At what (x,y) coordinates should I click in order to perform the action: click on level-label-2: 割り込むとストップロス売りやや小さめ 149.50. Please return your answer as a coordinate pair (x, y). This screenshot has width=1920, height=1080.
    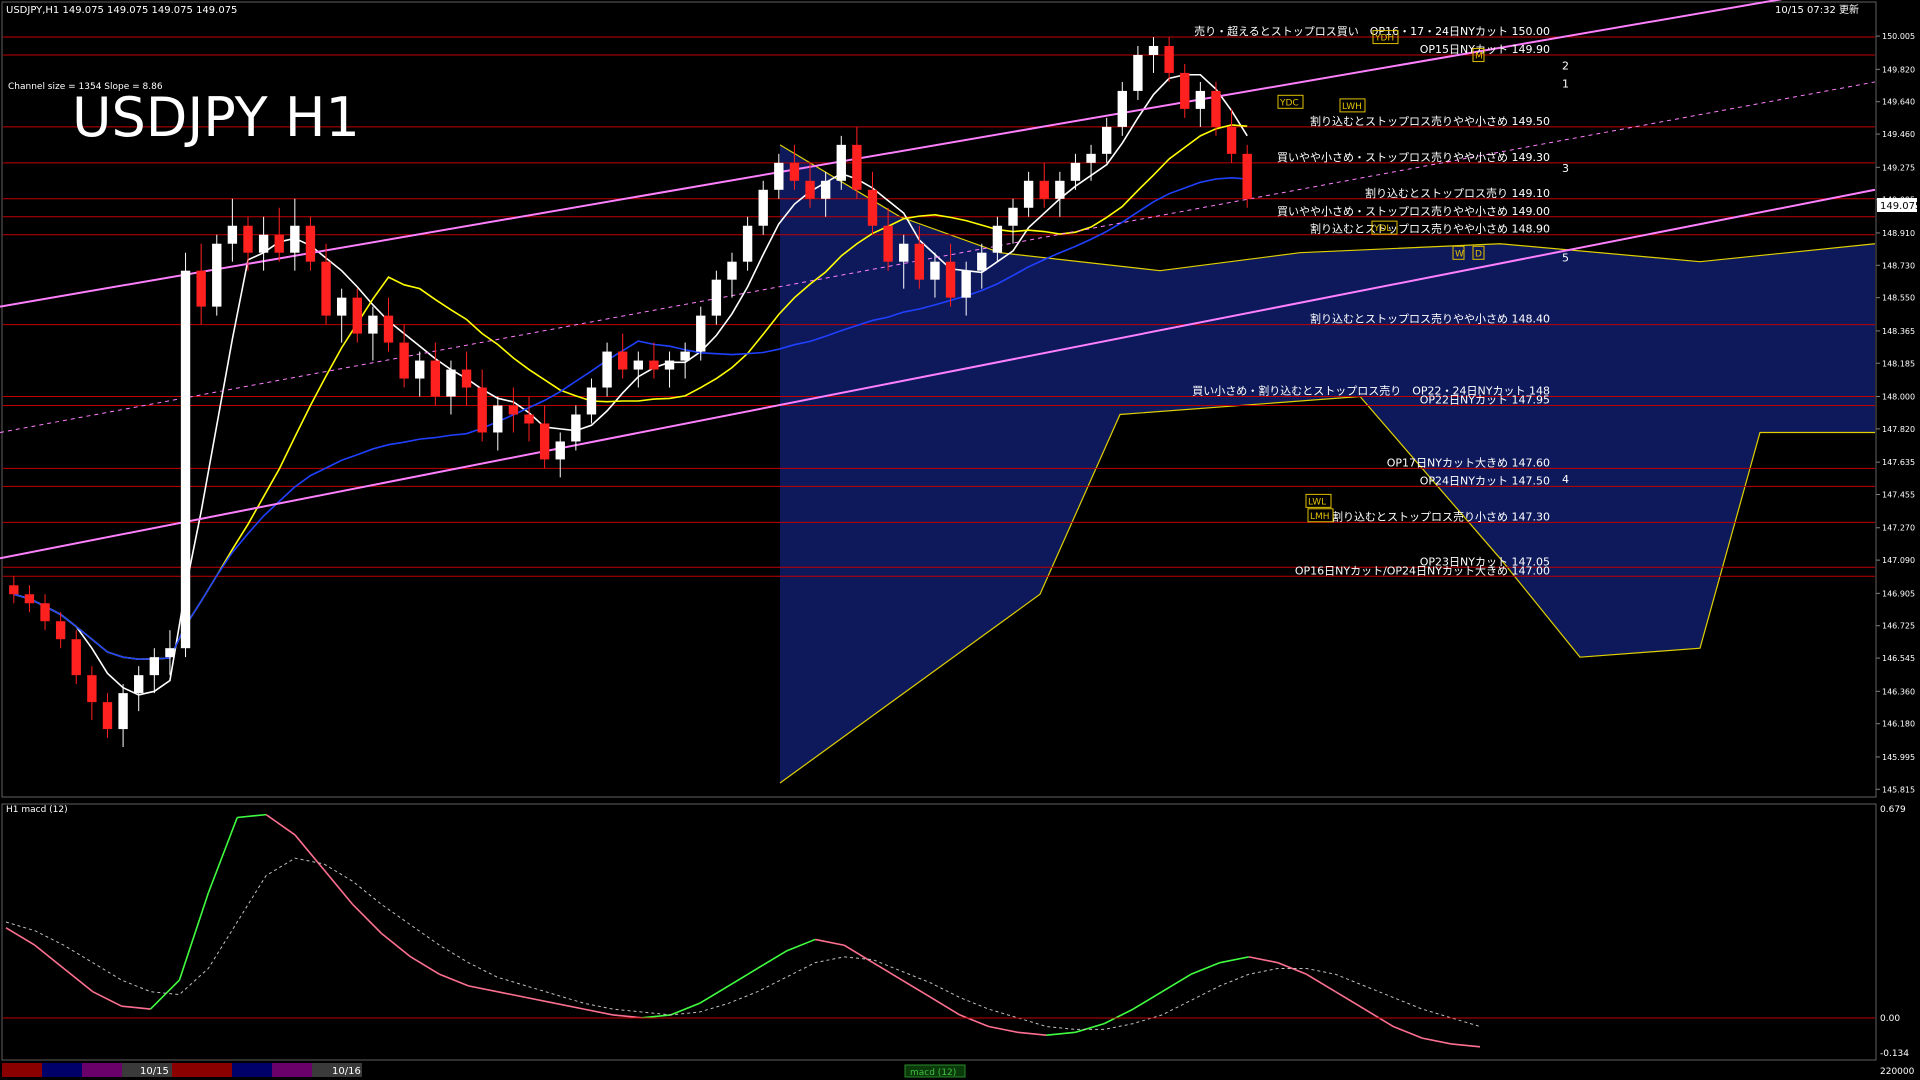
    Looking at the image, I should click on (1430, 121).